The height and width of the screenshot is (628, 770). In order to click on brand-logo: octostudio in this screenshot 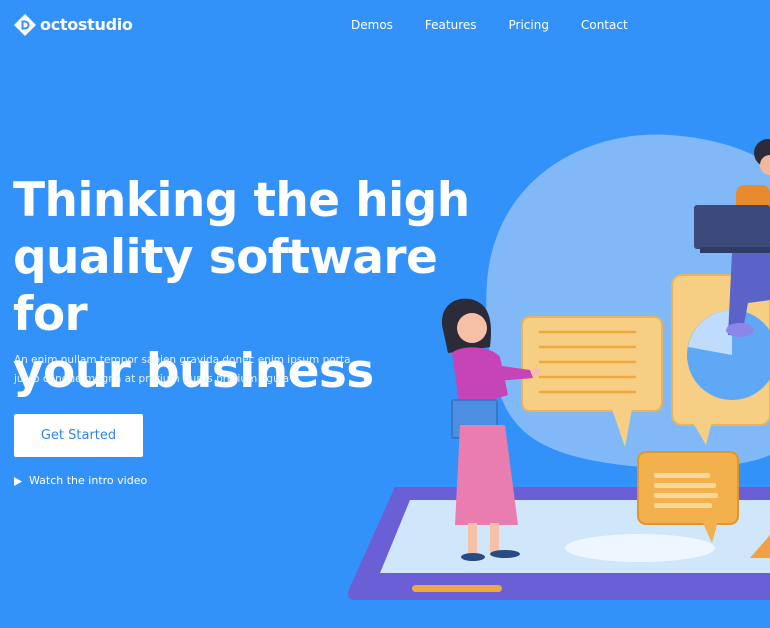, I will do `click(73, 25)`.